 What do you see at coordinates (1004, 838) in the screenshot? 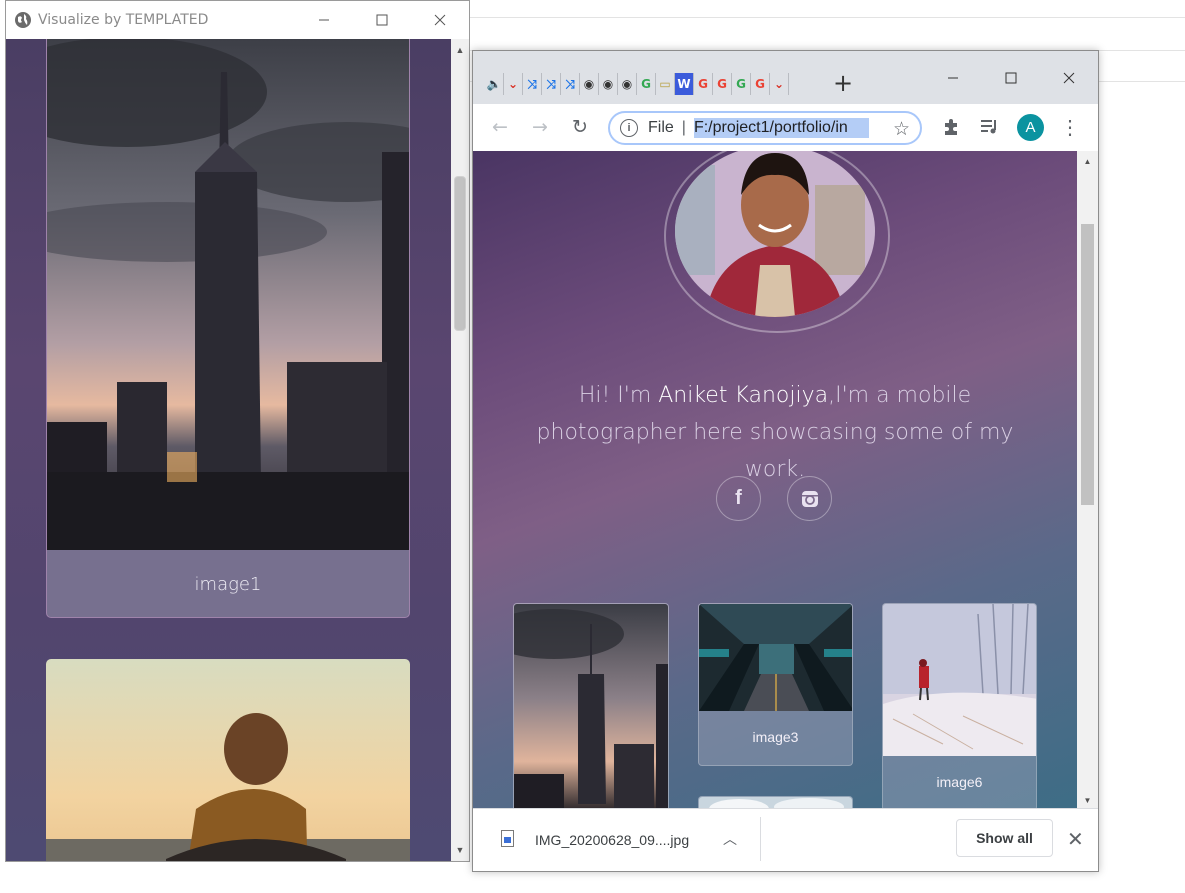
I see `show-all-button: Show all` at bounding box center [1004, 838].